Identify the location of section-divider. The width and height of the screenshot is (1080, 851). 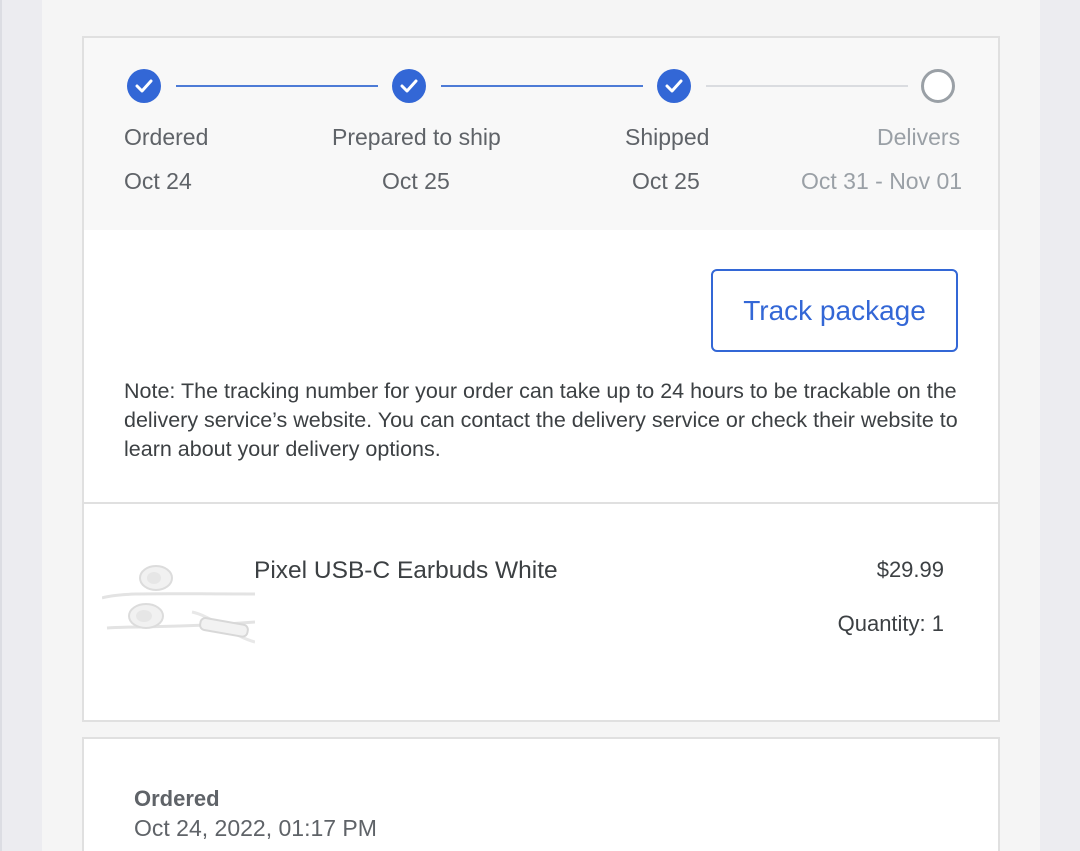
(541, 503).